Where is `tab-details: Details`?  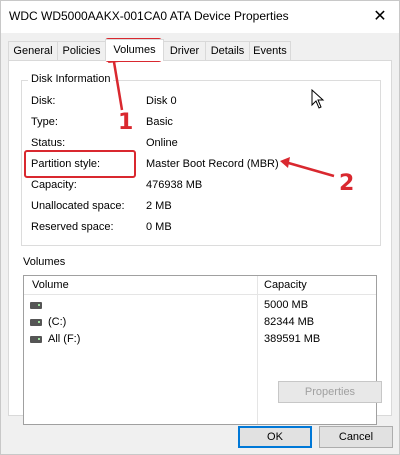
tab-details: Details is located at coordinates (227, 50).